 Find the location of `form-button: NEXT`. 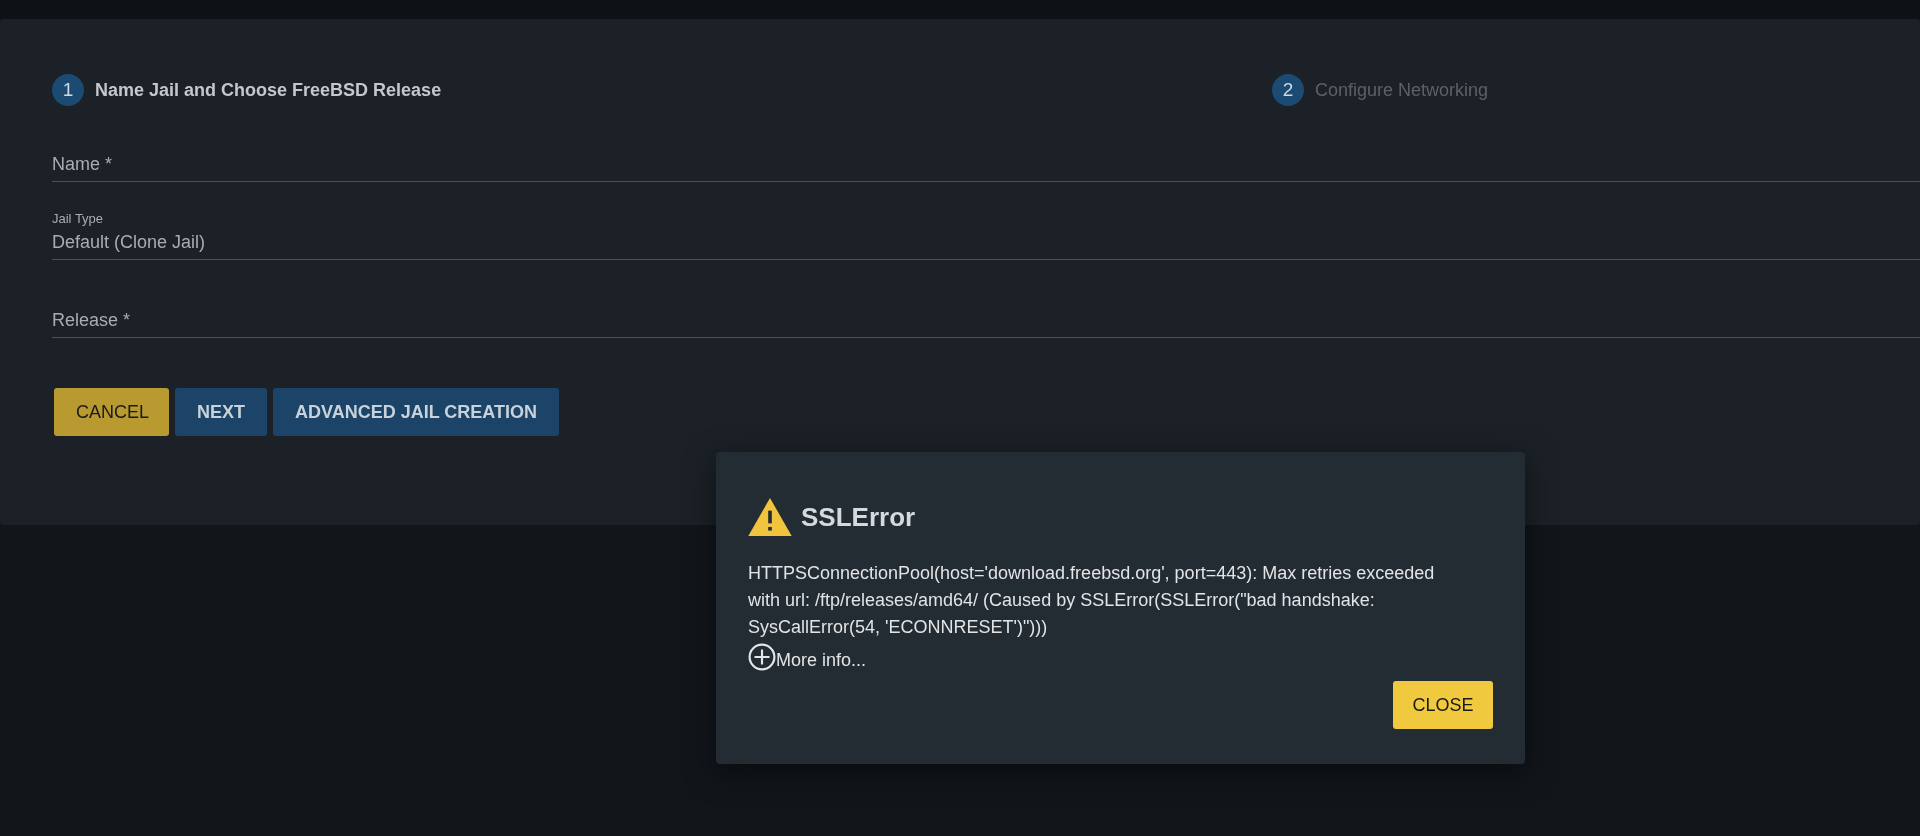

form-button: NEXT is located at coordinates (221, 412).